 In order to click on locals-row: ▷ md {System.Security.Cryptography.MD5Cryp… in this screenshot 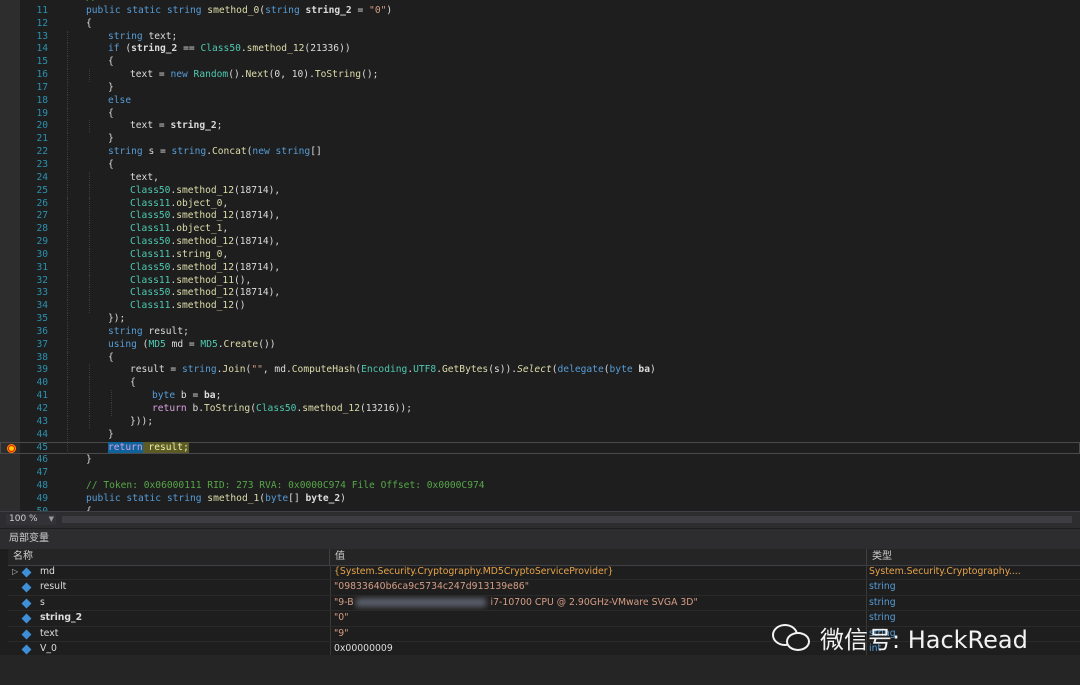, I will do `click(544, 573)`.